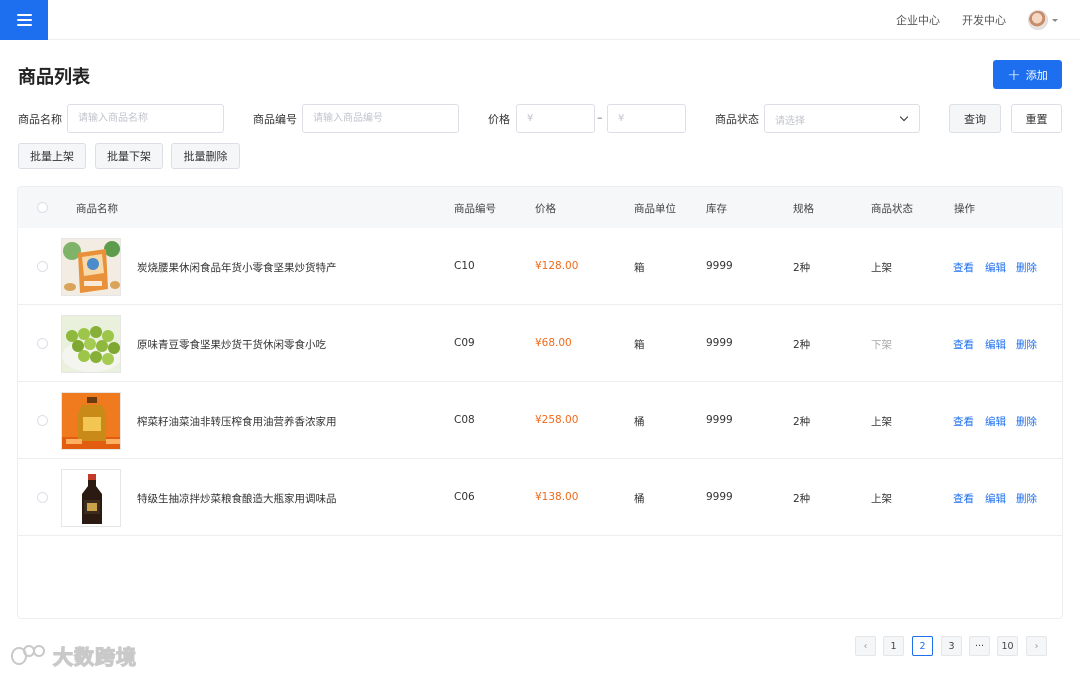 Image resolution: width=1080 pixels, height=675 pixels. What do you see at coordinates (716, 209) in the screenshot?
I see `col-stock: 库存` at bounding box center [716, 209].